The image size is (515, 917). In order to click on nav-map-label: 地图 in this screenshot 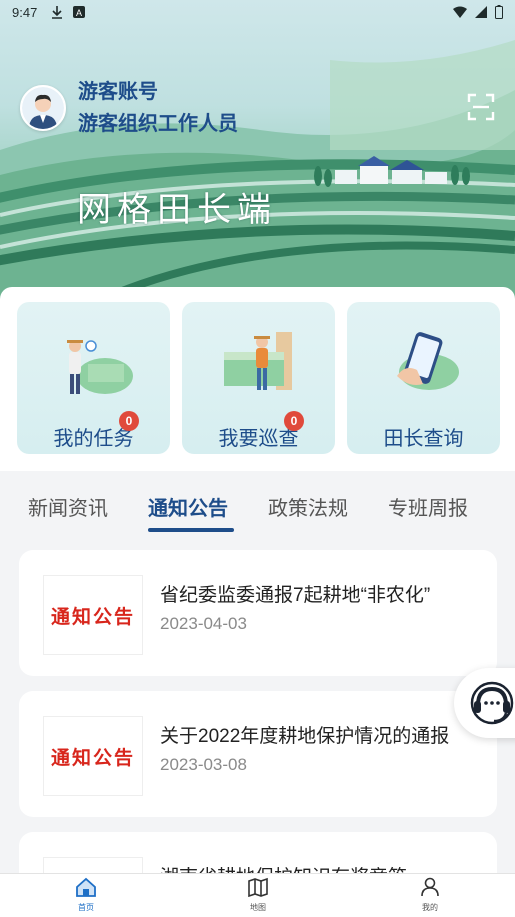, I will do `click(258, 907)`.